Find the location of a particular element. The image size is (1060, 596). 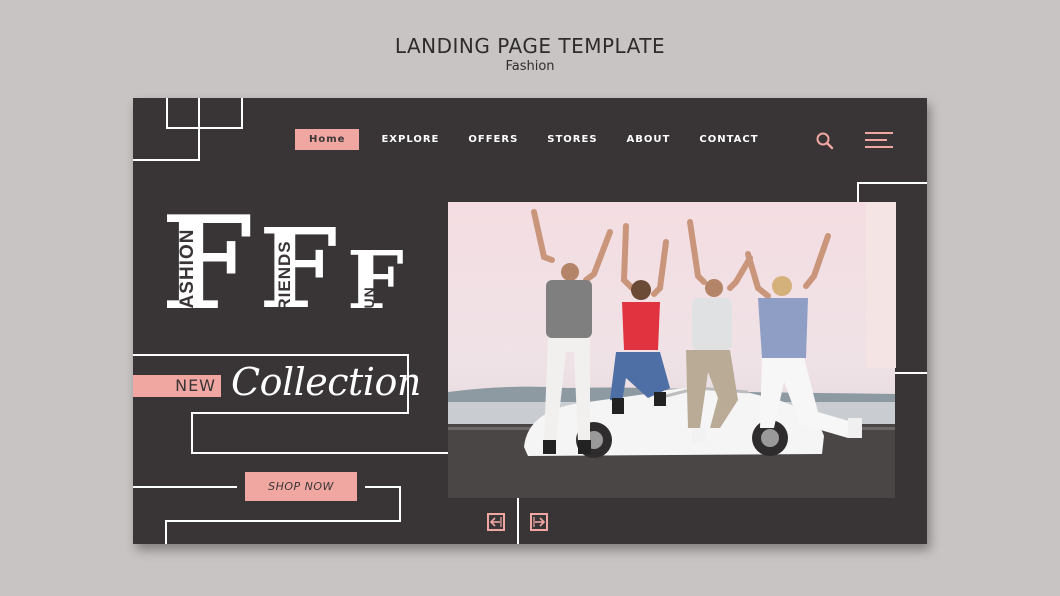

hamburger-menu-icon is located at coordinates (879, 140).